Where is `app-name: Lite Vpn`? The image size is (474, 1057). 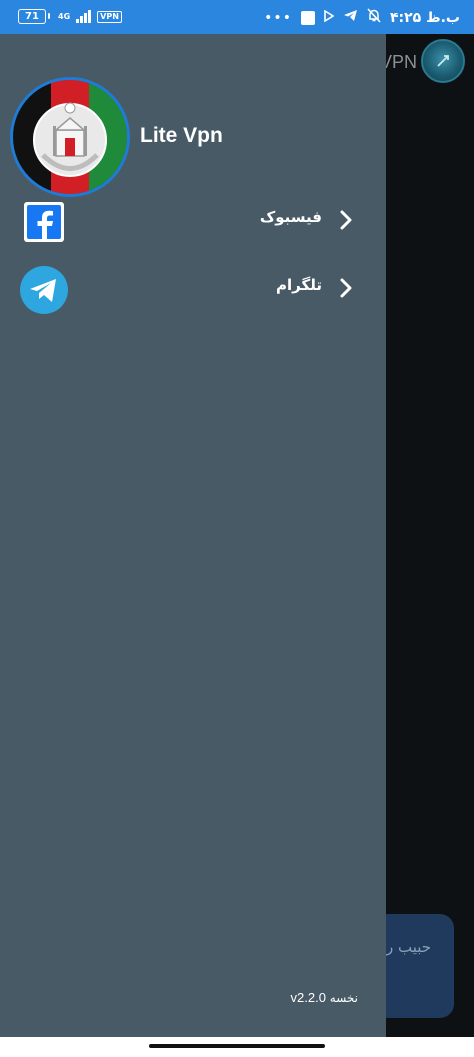
app-name: Lite Vpn is located at coordinates (181, 135).